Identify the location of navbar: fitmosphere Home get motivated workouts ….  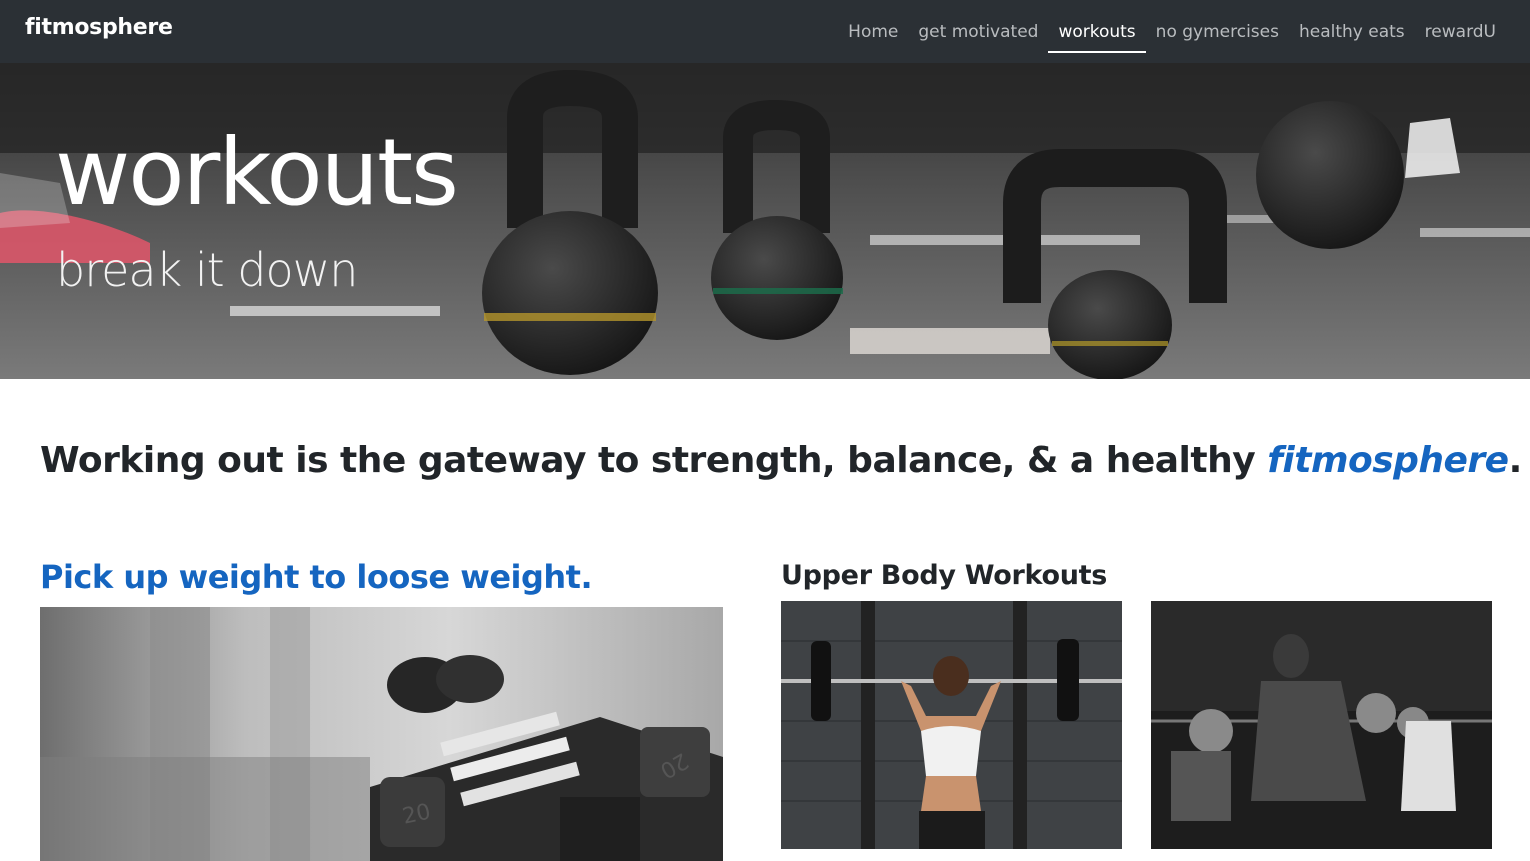
(765, 31).